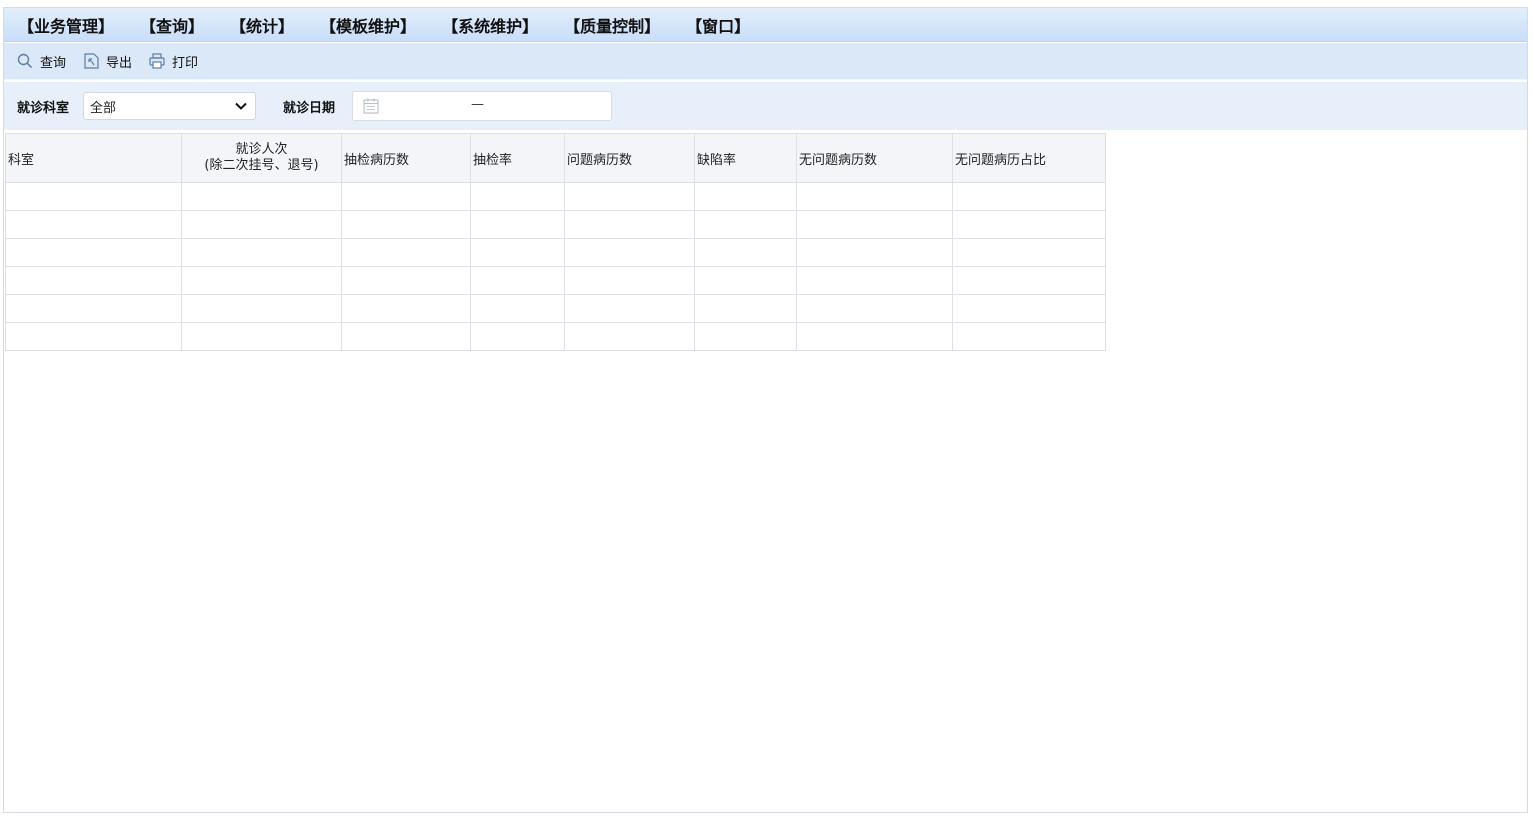 This screenshot has height=817, width=1533. I want to click on chevron-down-icon, so click(241, 106).